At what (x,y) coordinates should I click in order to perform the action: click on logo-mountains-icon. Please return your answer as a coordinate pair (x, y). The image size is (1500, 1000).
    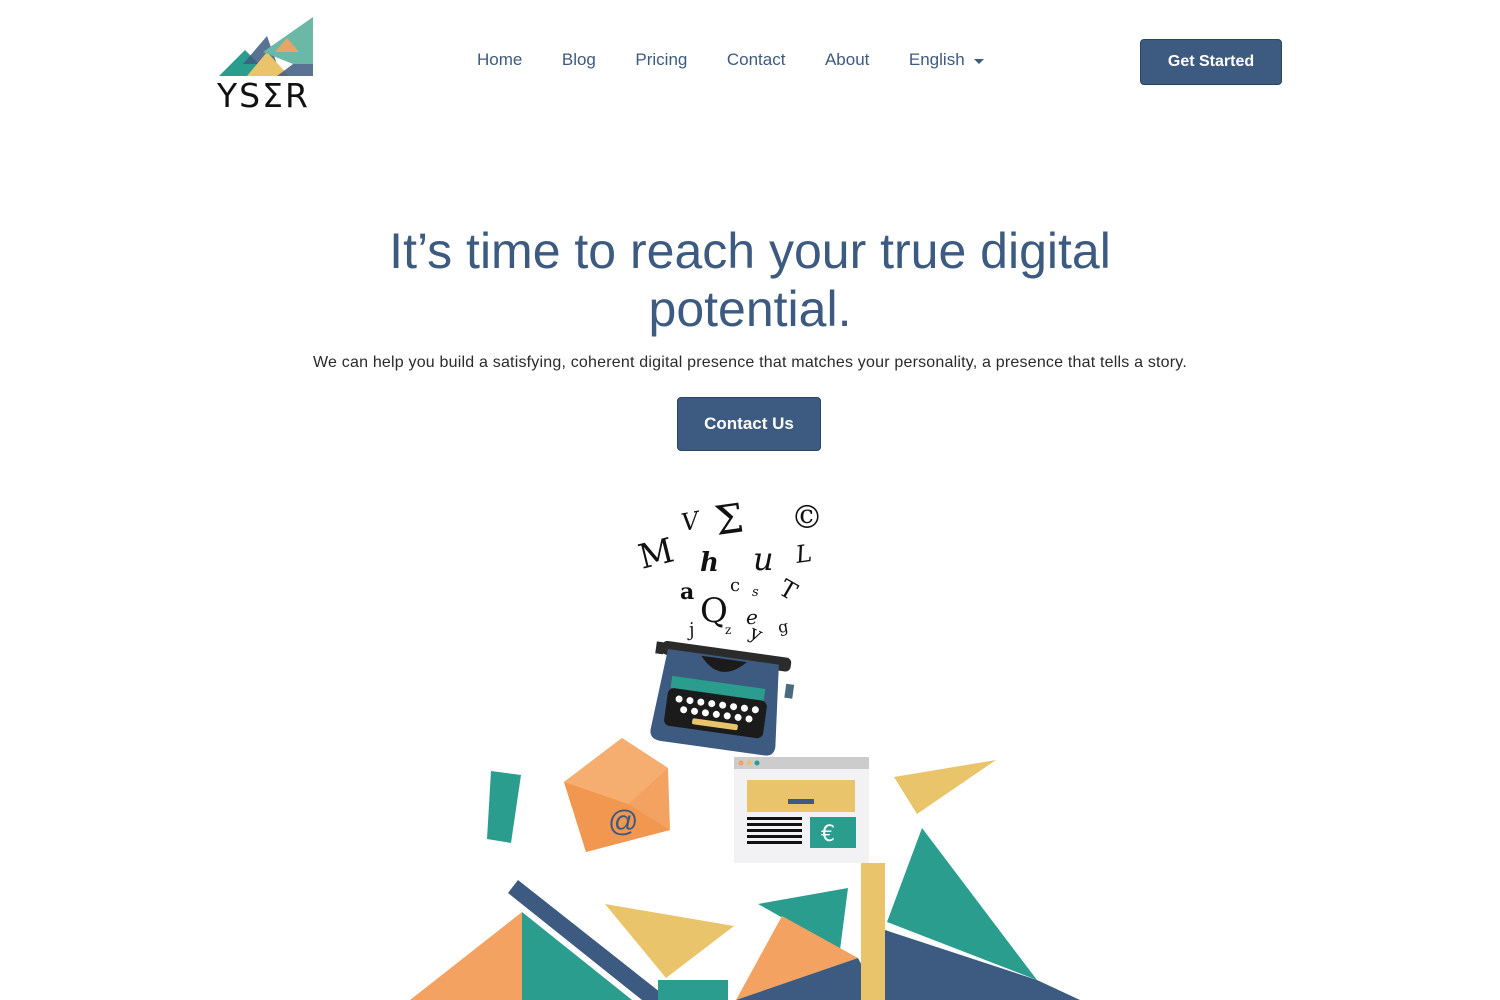
    Looking at the image, I should click on (266, 46).